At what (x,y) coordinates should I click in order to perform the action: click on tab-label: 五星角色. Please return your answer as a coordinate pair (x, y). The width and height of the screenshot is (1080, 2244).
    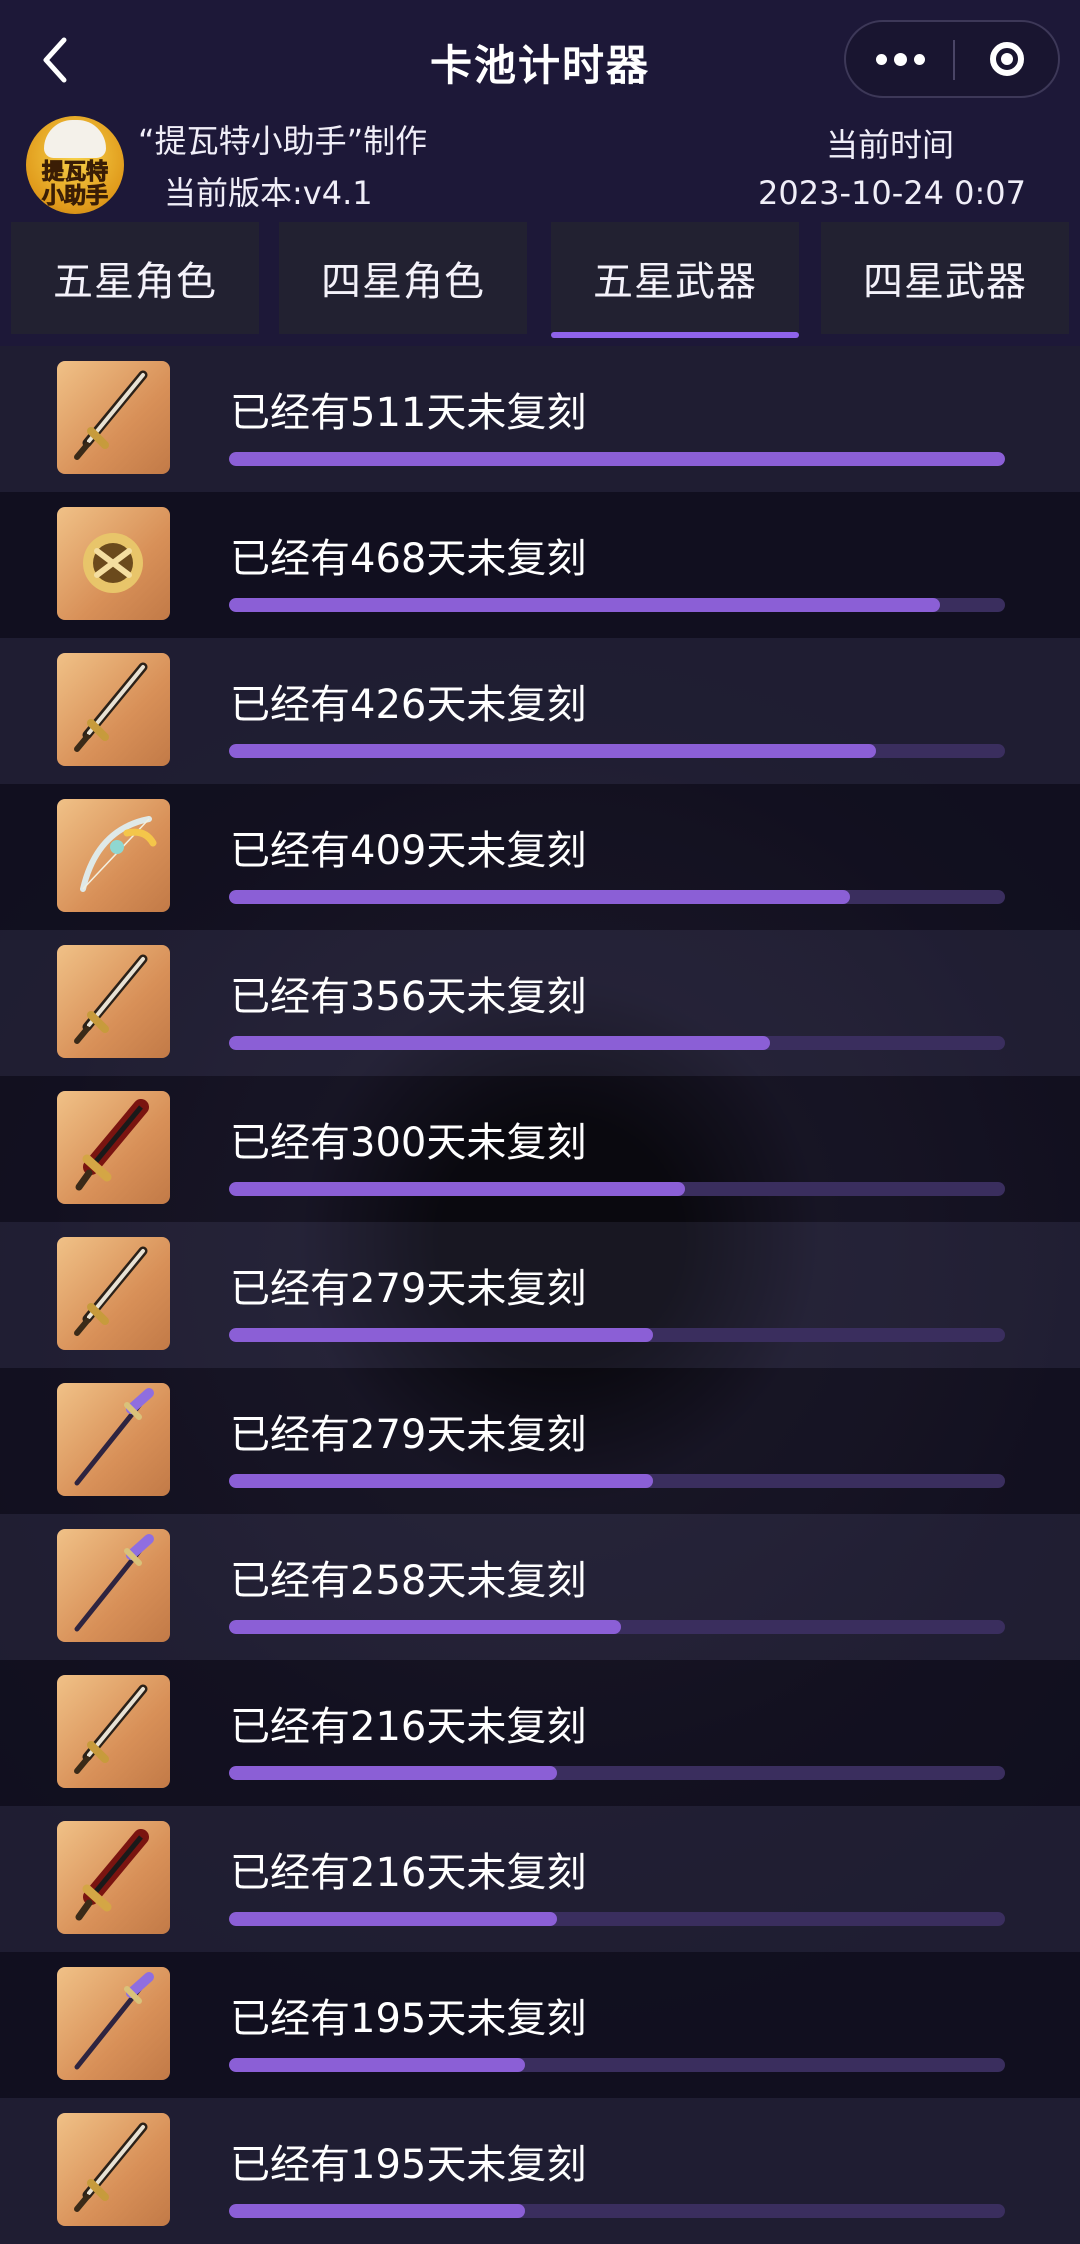
    Looking at the image, I should click on (135, 282).